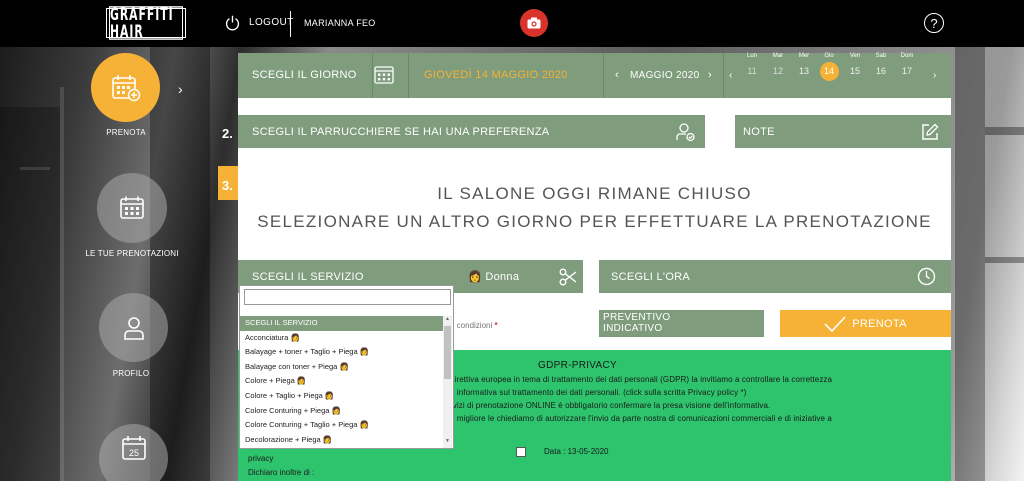 This screenshot has height=481, width=1024. I want to click on step-number-2: 2., so click(227, 133).